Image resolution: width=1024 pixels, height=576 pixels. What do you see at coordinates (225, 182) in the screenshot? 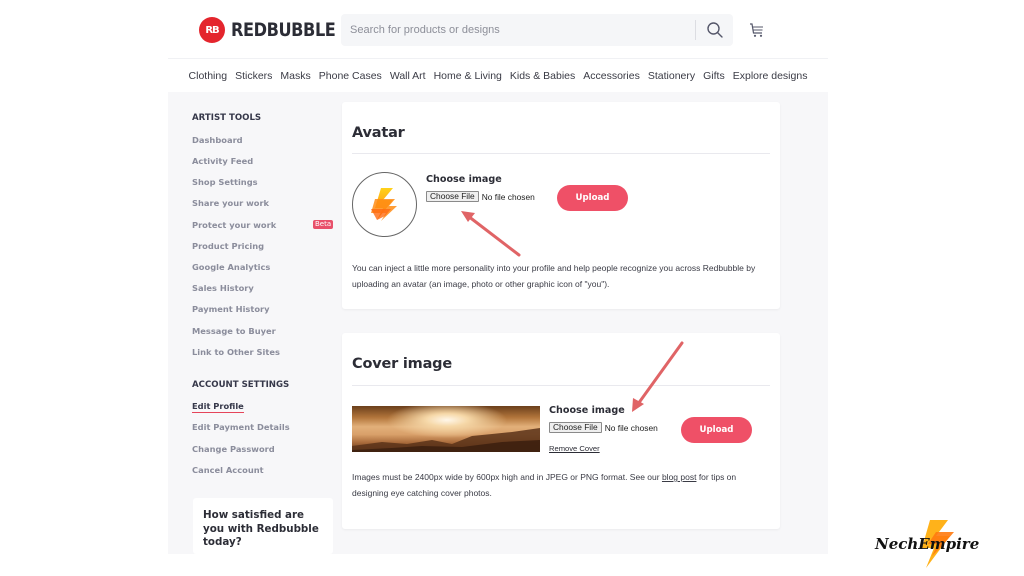
I see `sidebar-item-shop-settings: Shop Settings` at bounding box center [225, 182].